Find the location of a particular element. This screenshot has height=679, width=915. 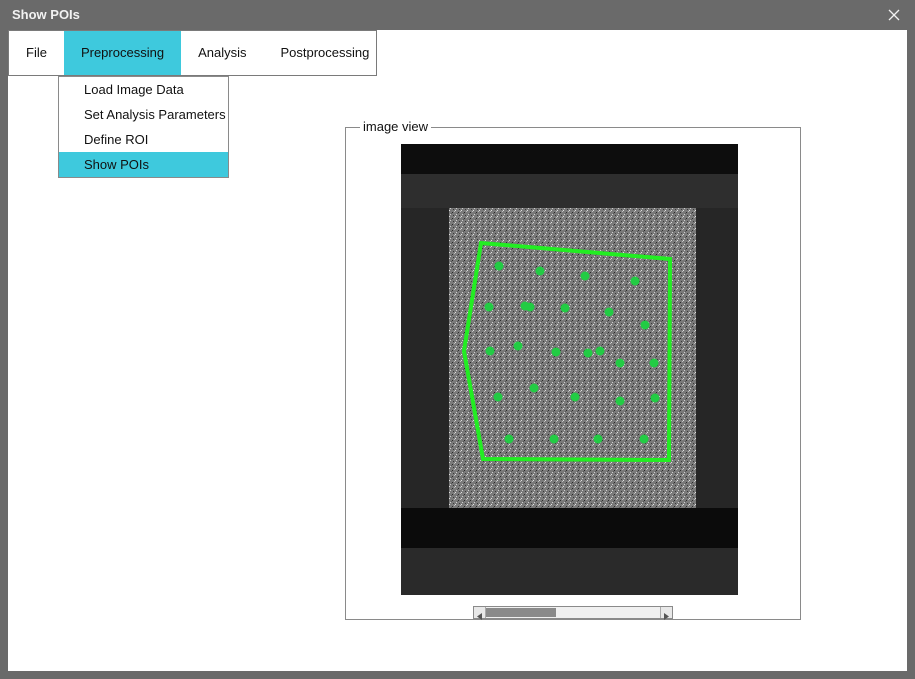

right-rig is located at coordinates (717, 363).